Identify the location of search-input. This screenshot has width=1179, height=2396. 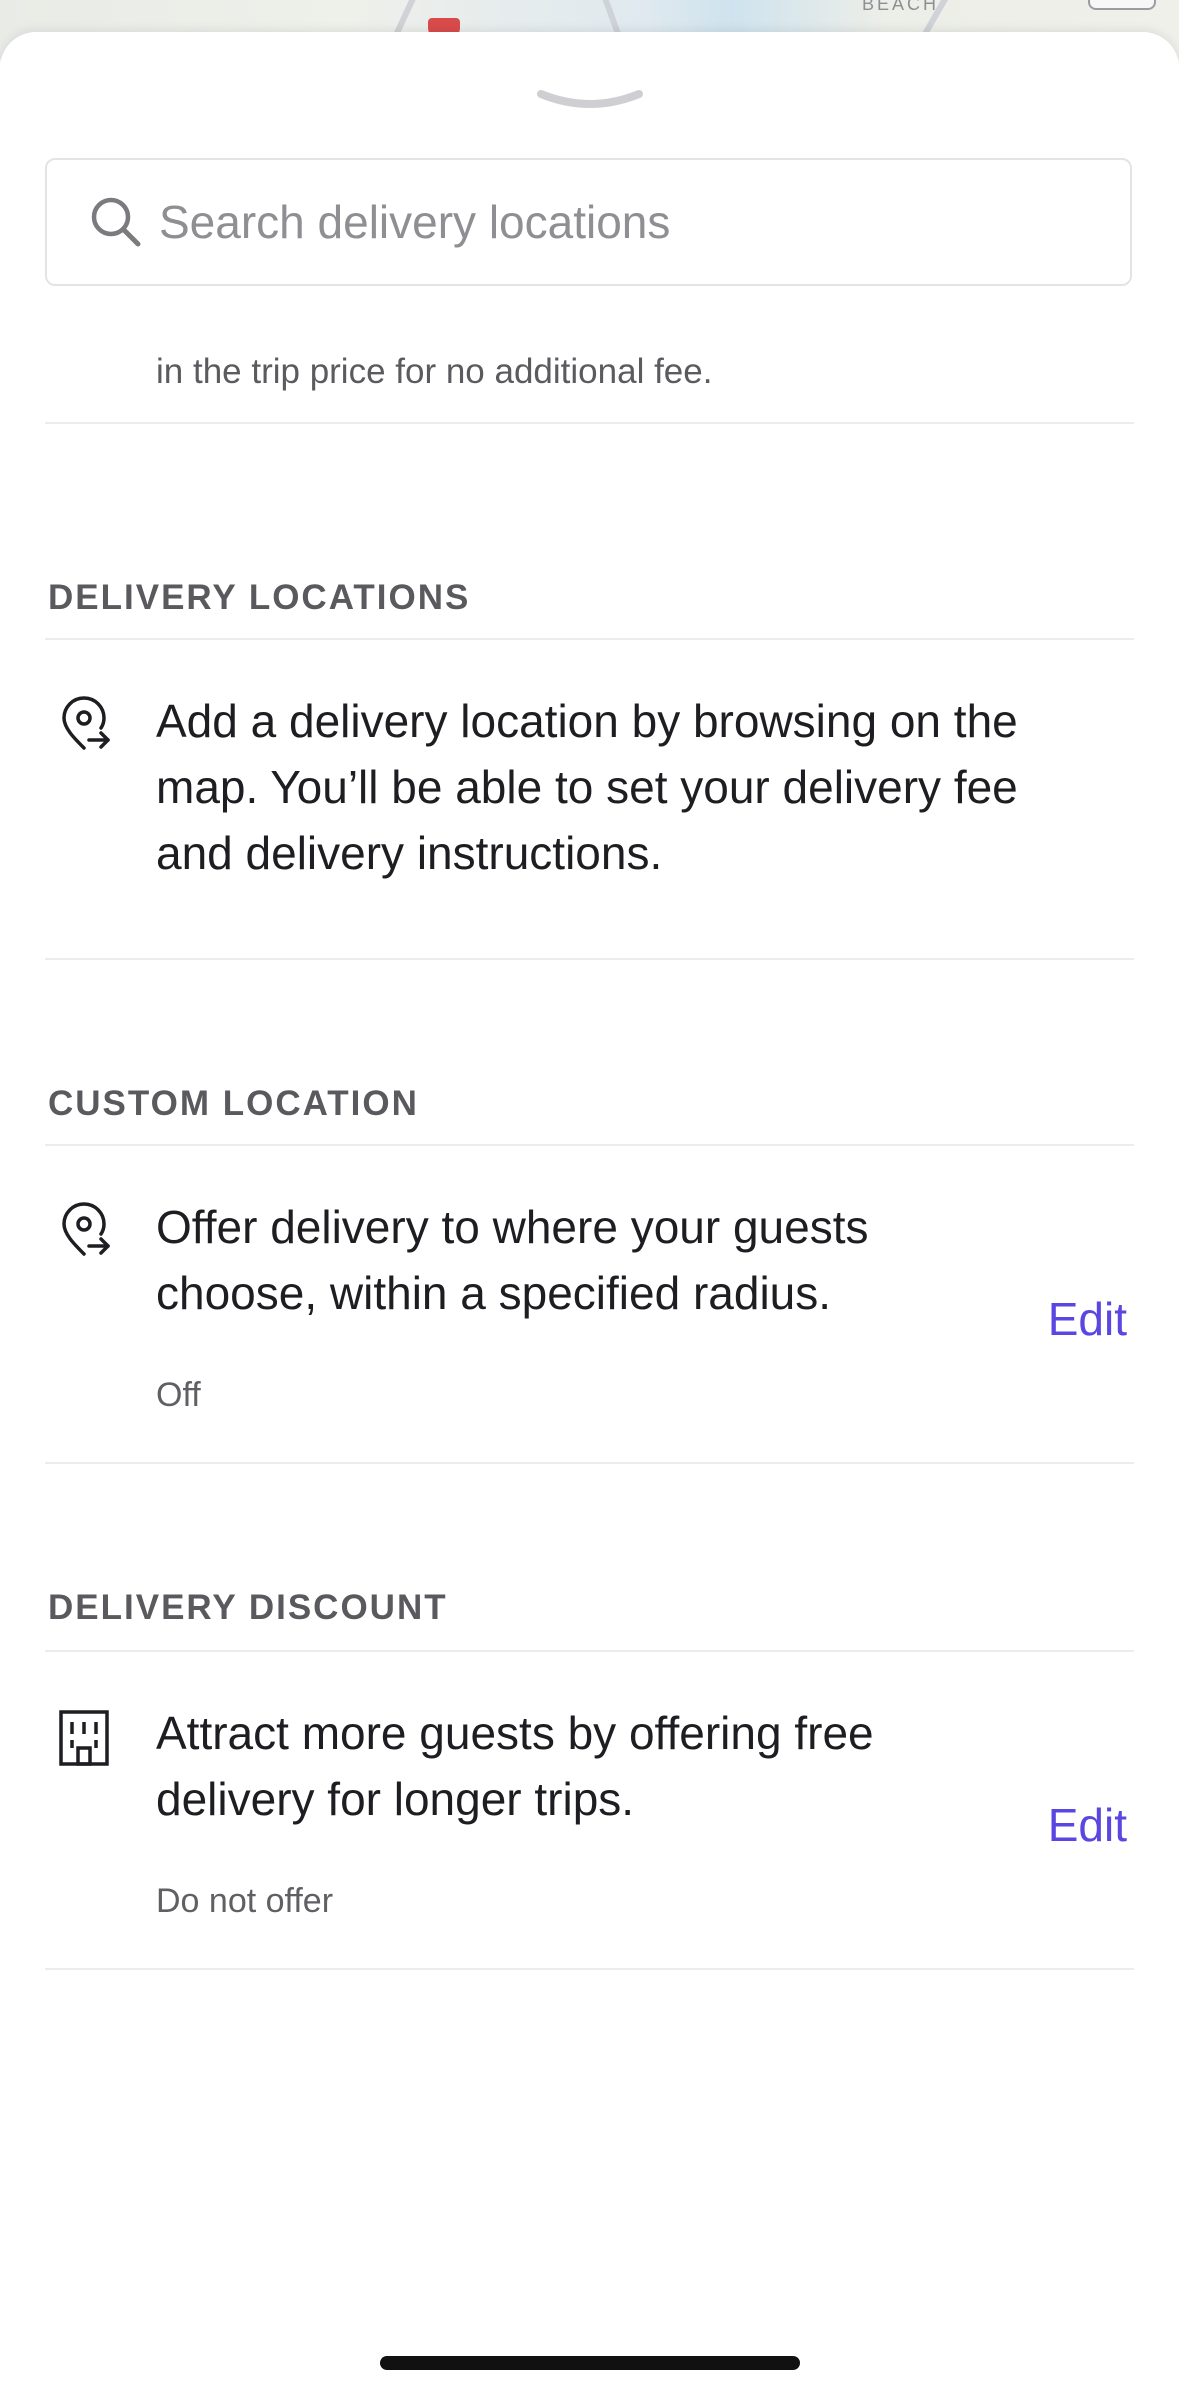
(609, 222).